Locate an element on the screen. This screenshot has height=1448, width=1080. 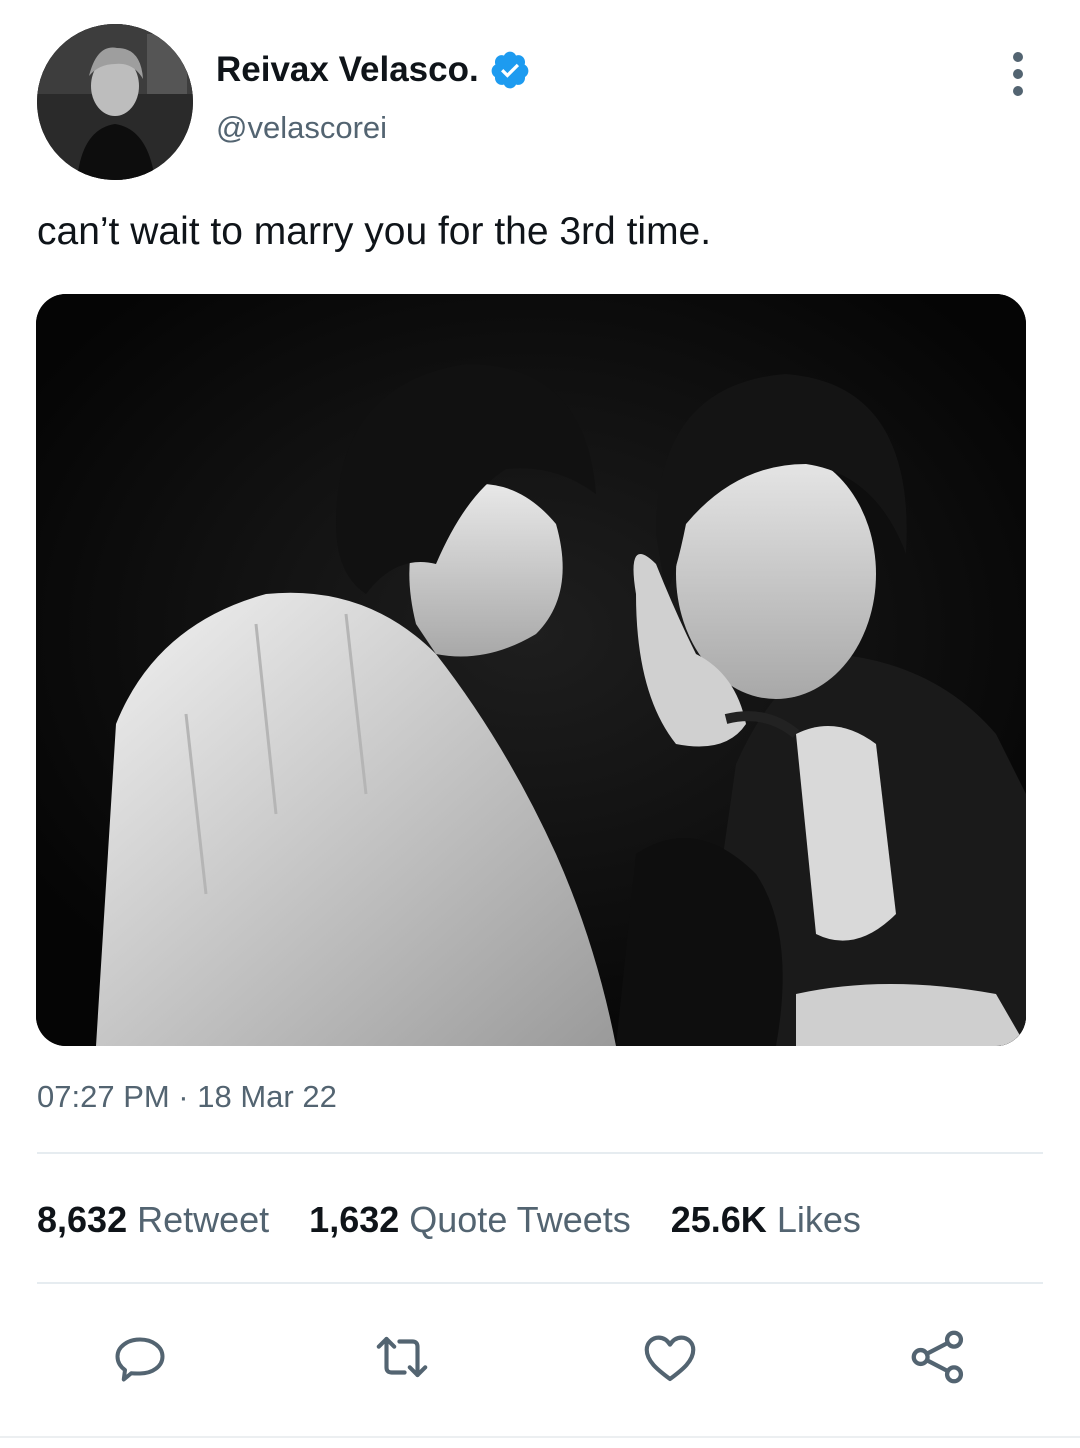
avatar is located at coordinates (115, 102).